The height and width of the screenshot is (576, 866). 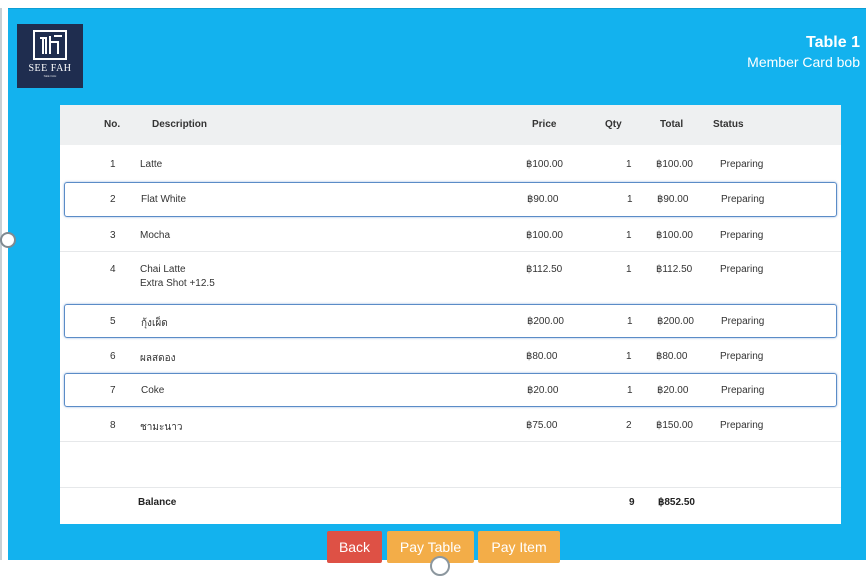 I want to click on resize-handle-left, so click(x=8, y=240).